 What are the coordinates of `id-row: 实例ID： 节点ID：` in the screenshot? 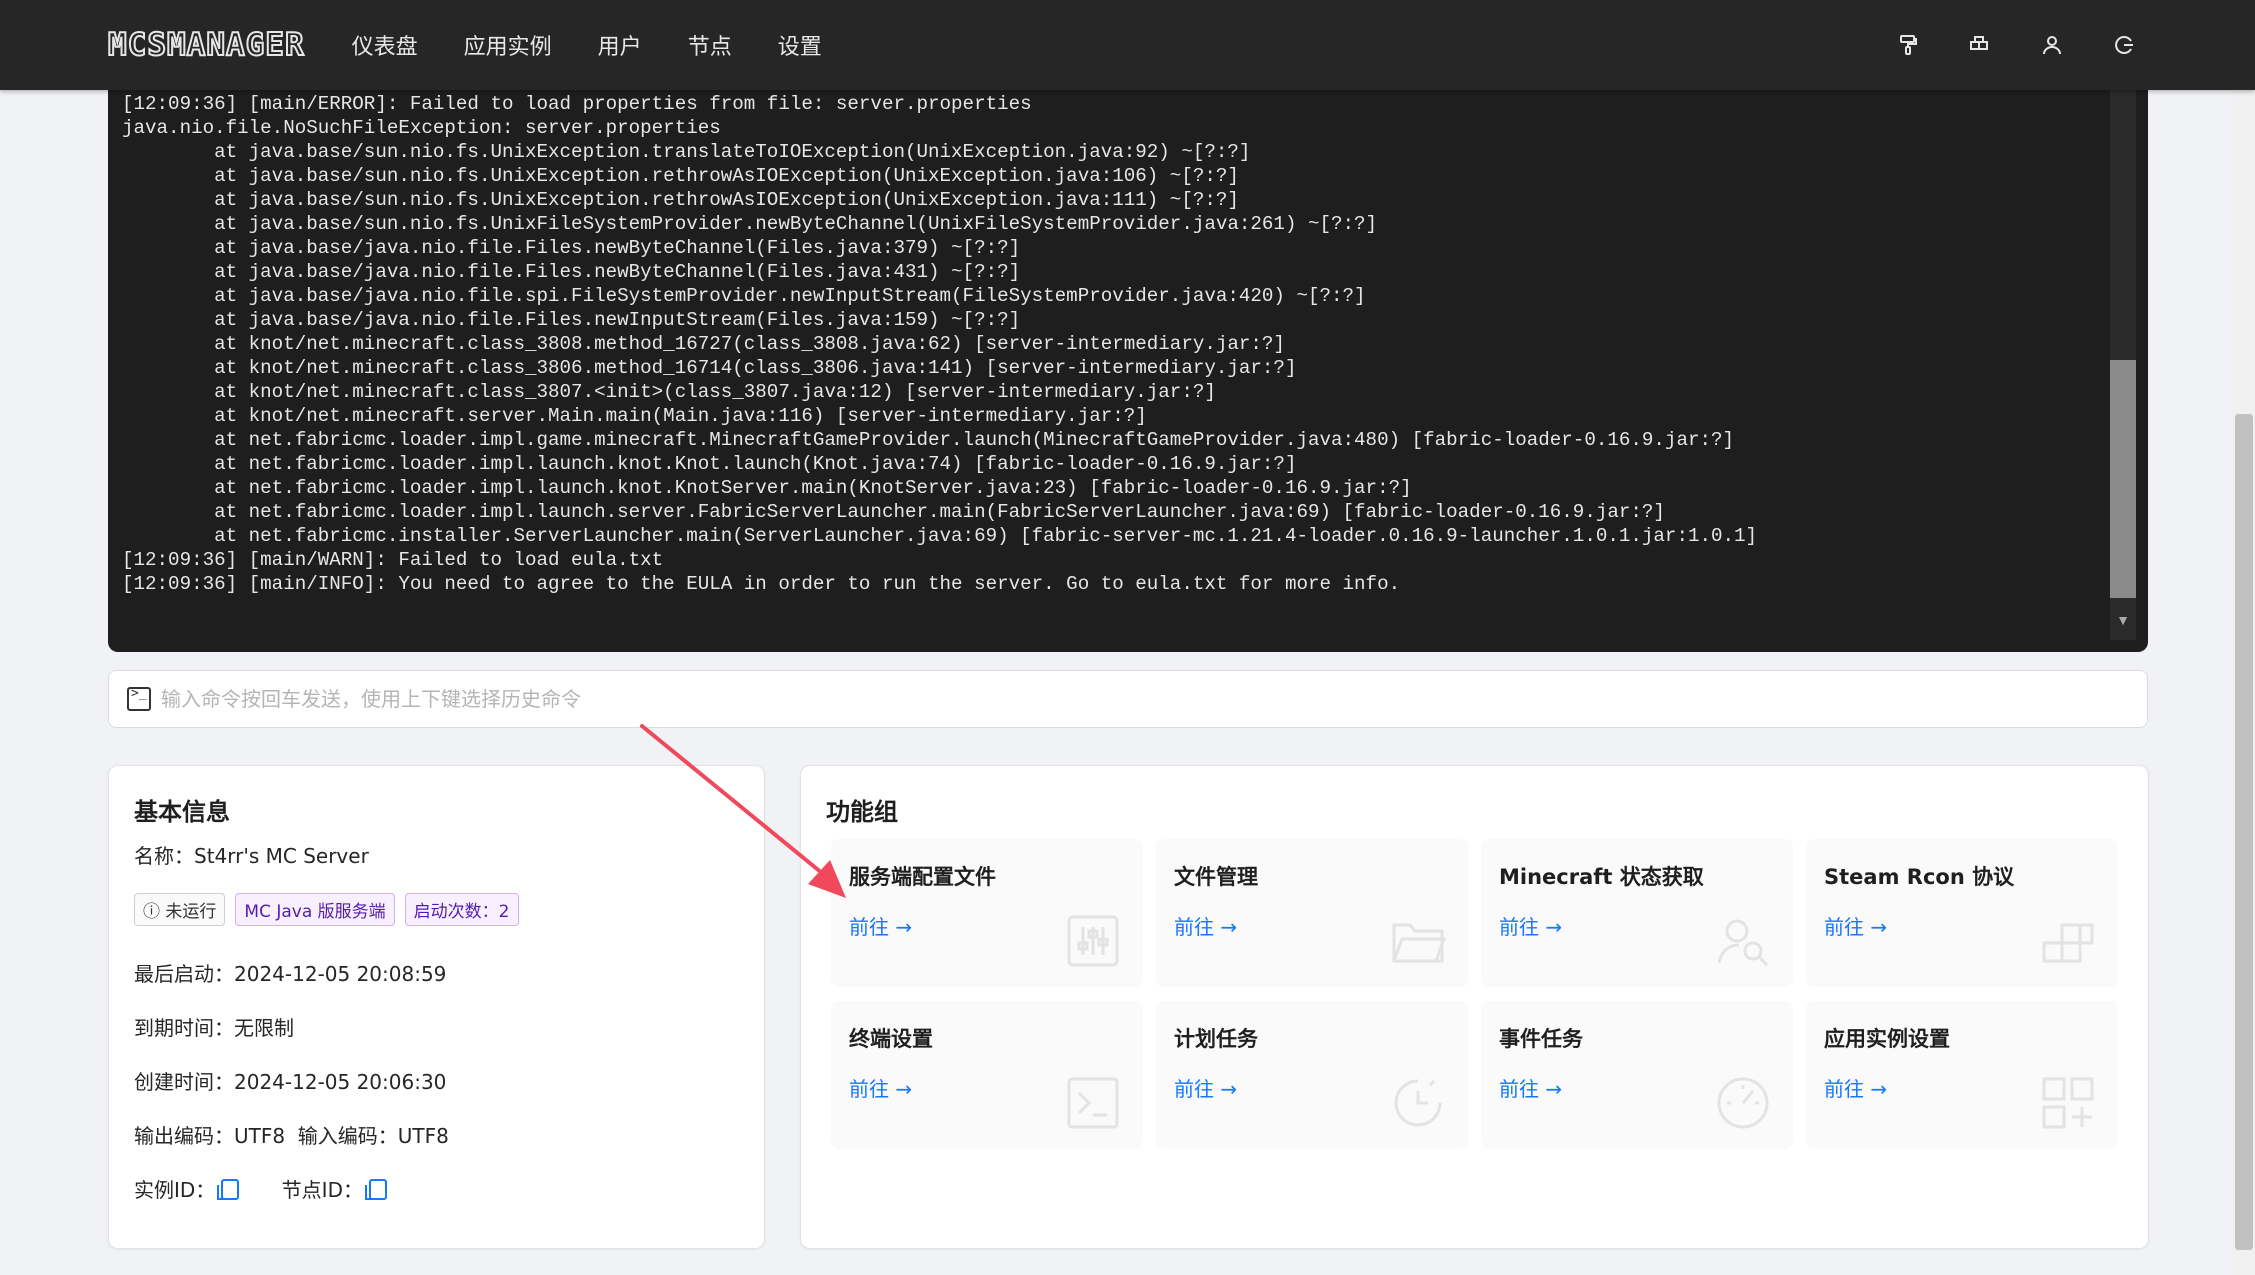 It's located at (260, 1188).